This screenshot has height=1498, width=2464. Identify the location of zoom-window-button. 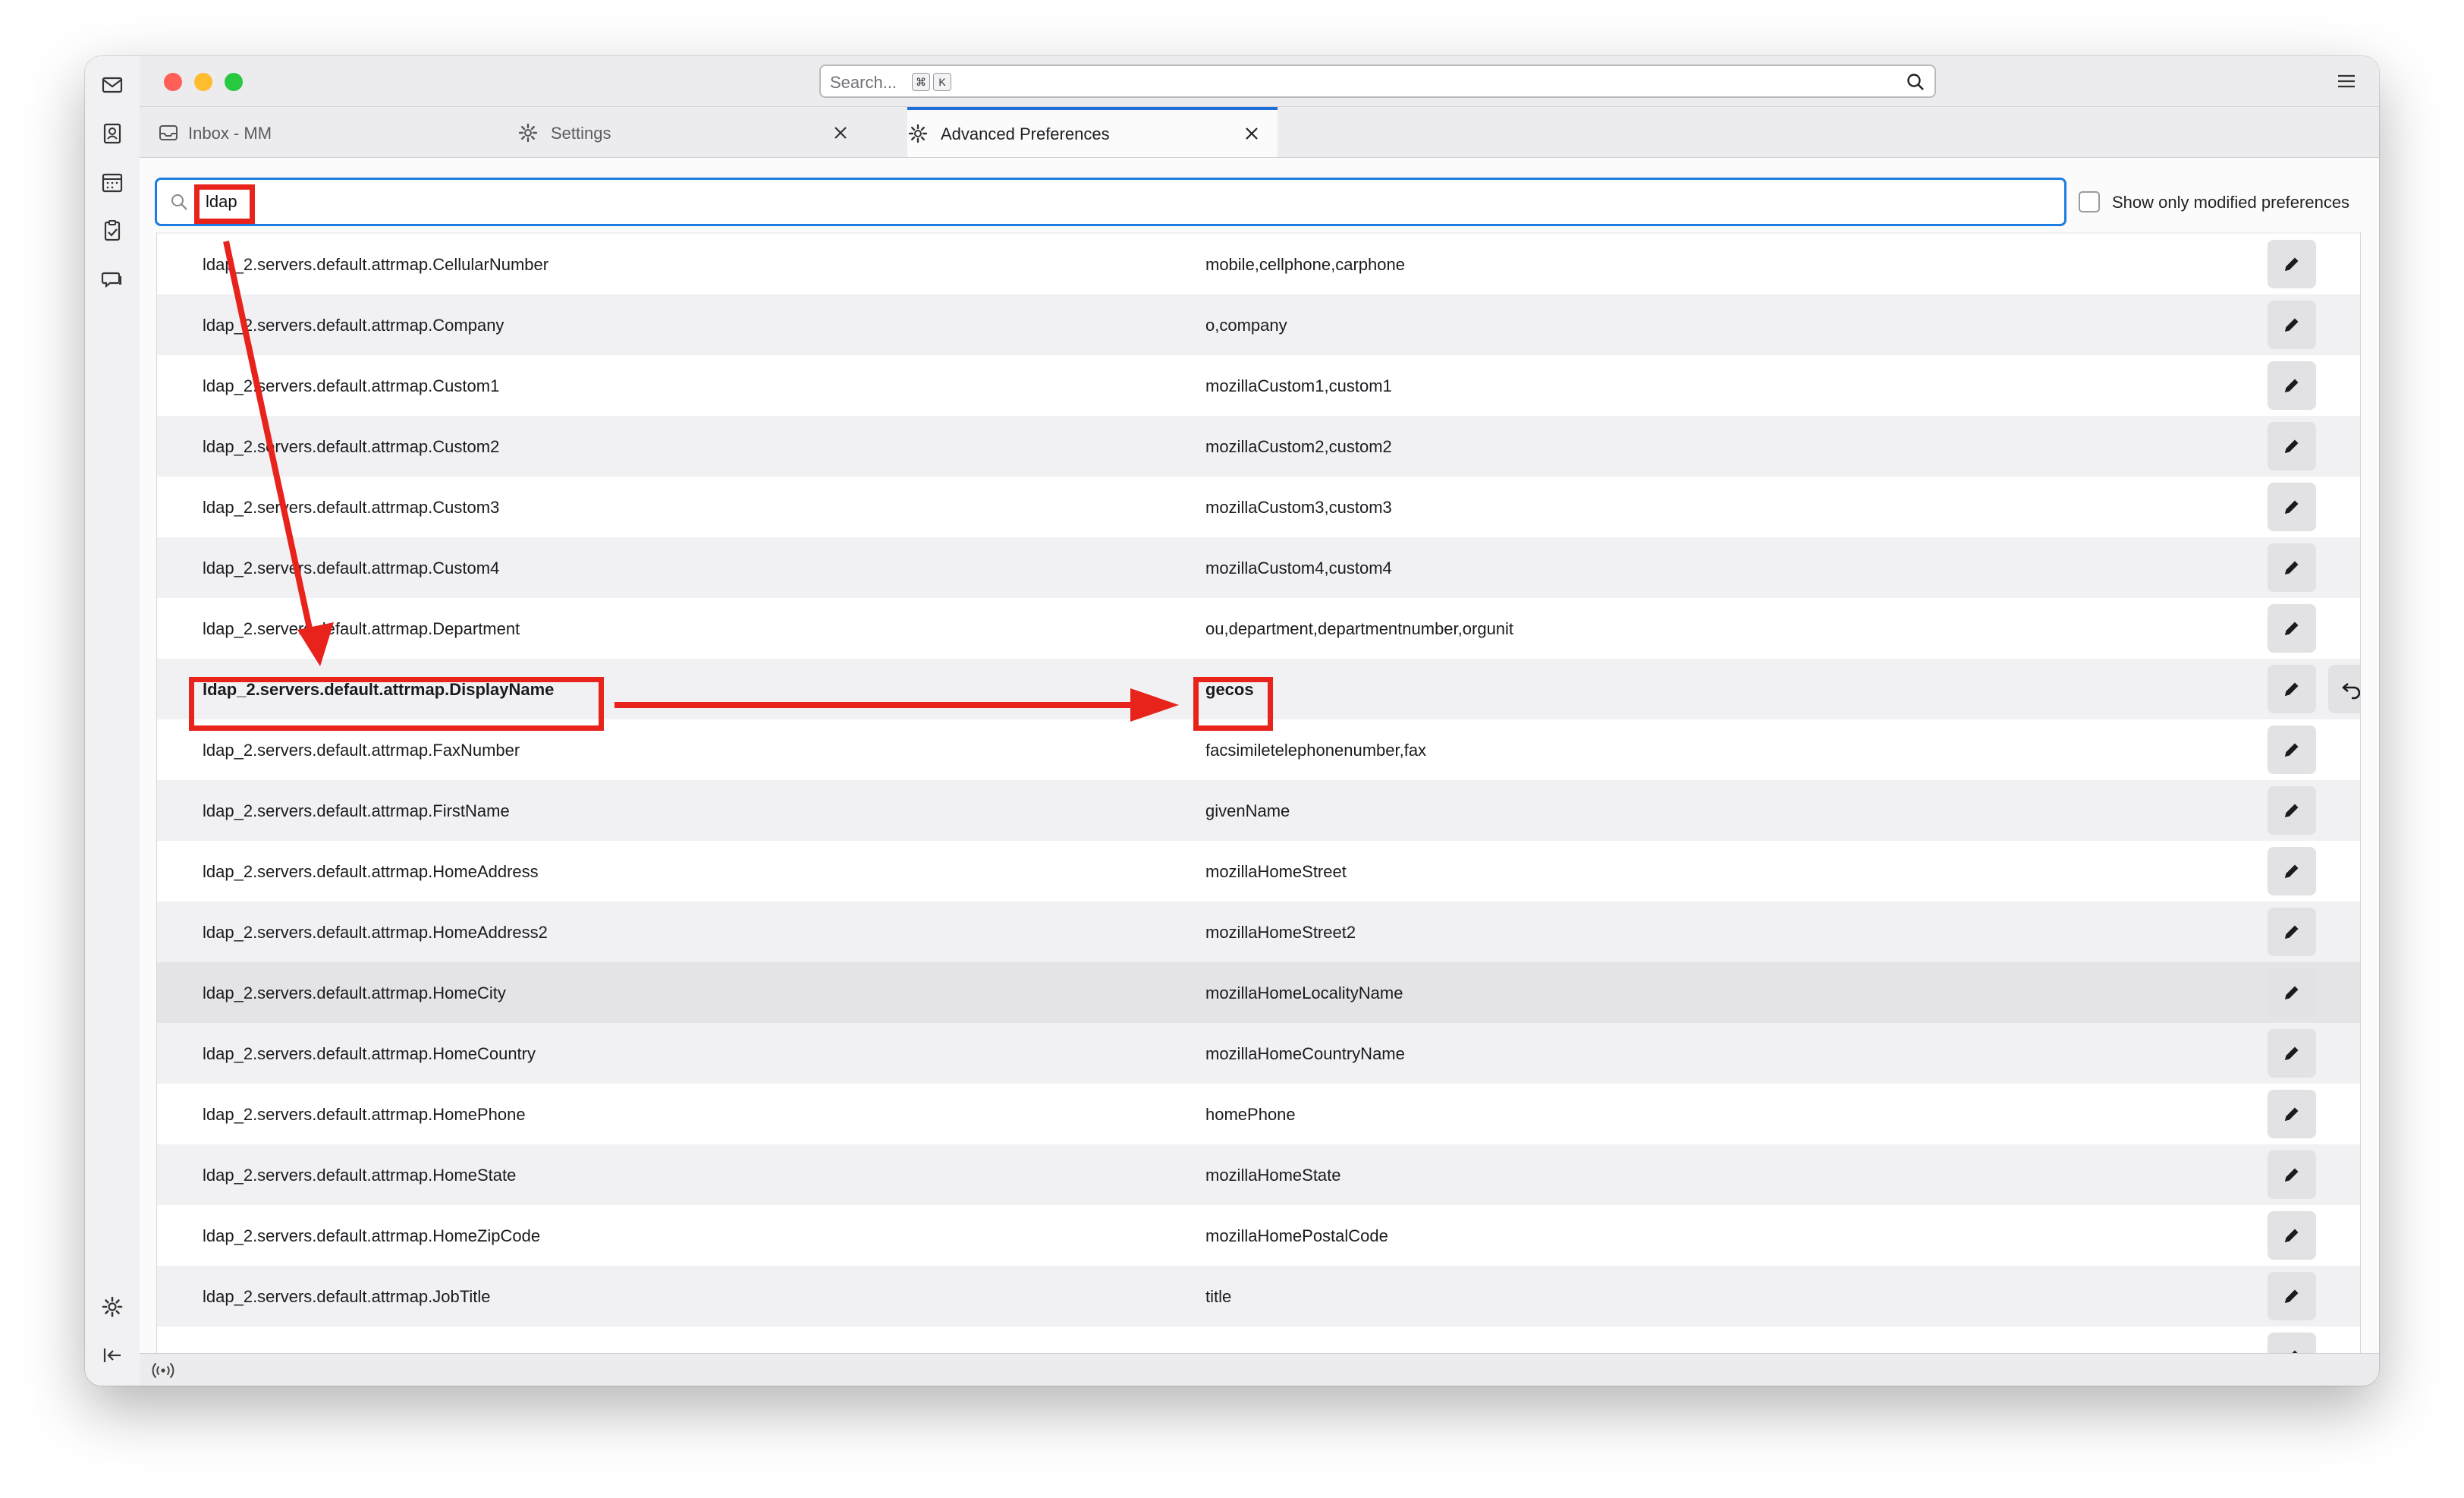
(234, 82).